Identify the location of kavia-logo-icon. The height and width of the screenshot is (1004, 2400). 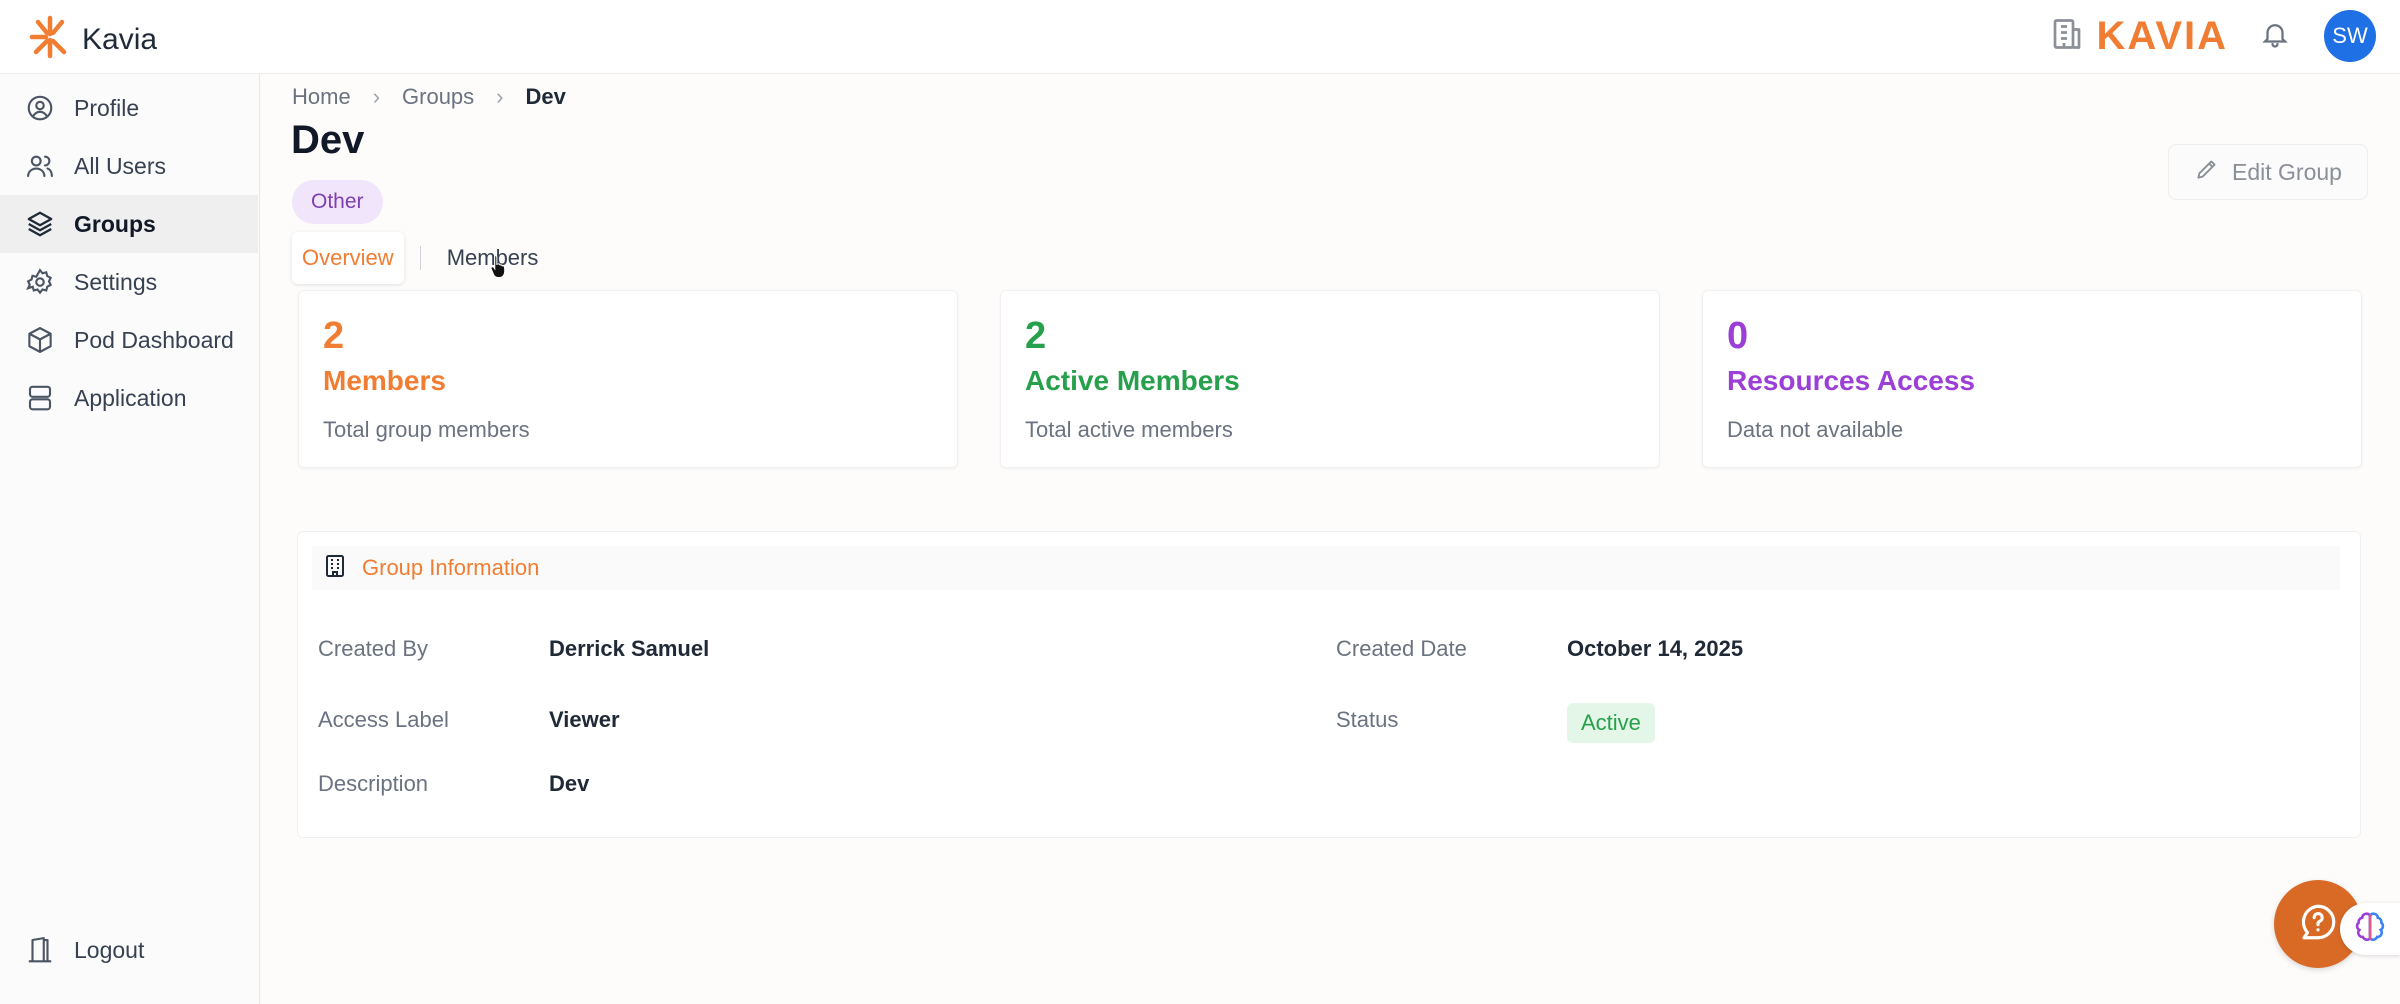
(50, 39).